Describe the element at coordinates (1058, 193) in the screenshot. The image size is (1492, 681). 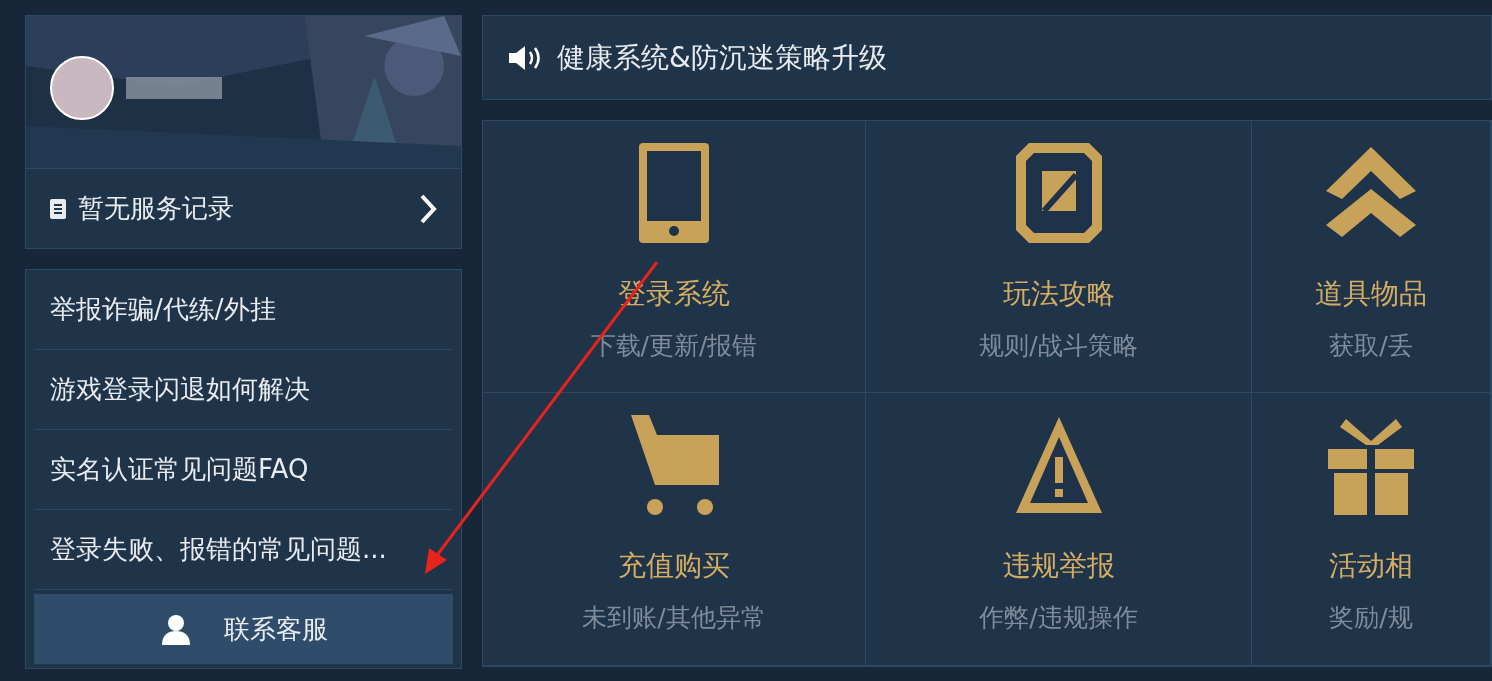
I see `edit-icon` at that location.